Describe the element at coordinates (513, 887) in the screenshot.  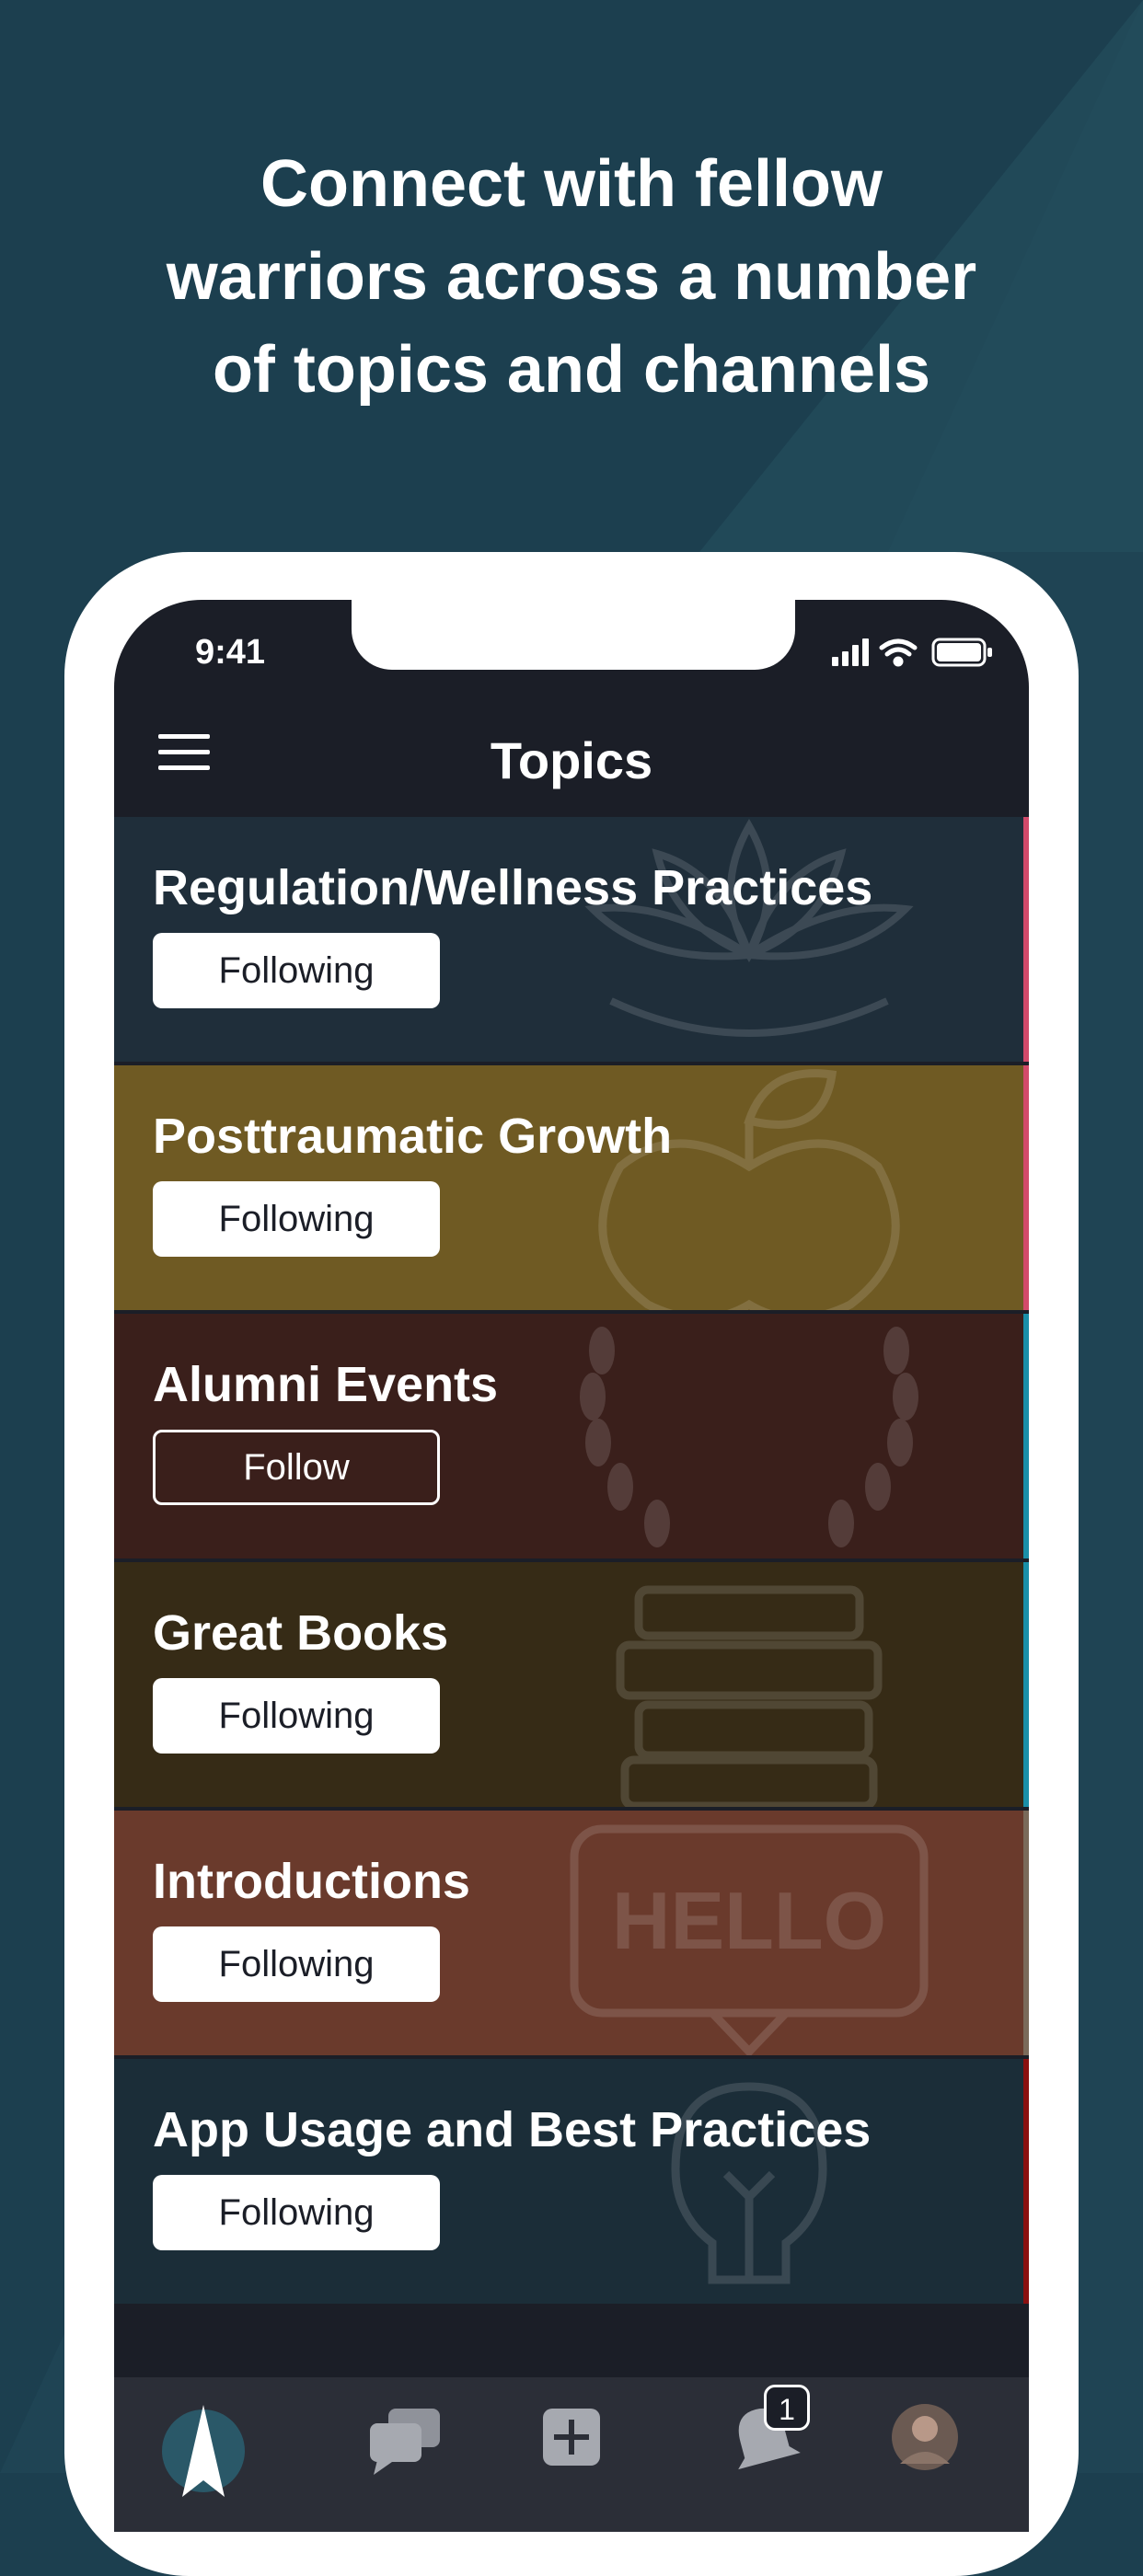
I see `topic-name: Regulation/Wellness Practices` at that location.